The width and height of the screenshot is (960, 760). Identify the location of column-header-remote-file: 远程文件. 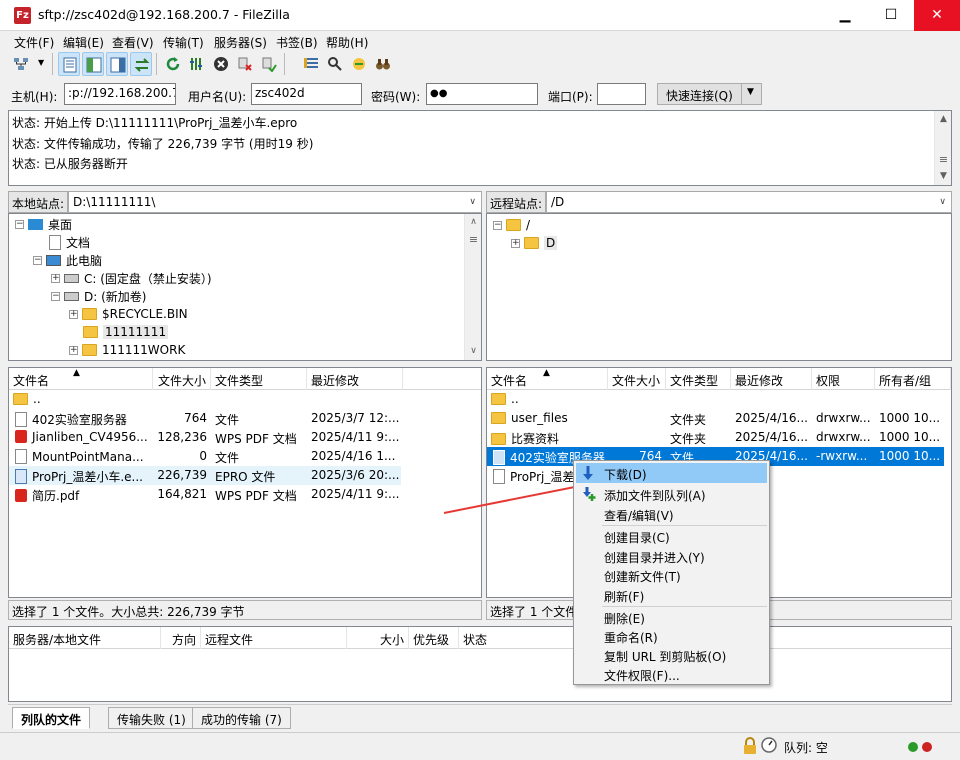
(274, 638).